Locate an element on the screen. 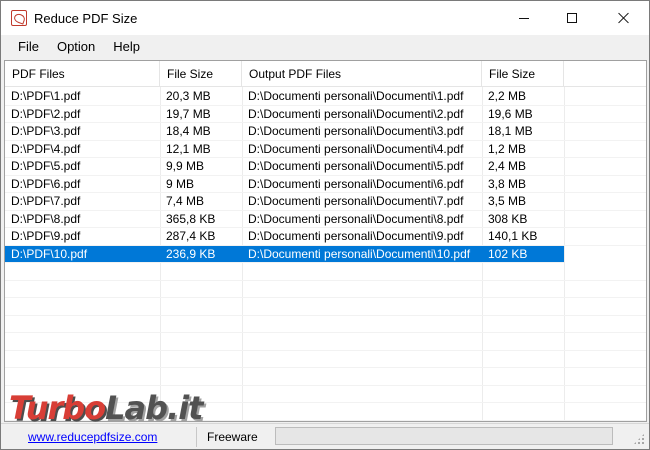 Image resolution: width=650 pixels, height=450 pixels. close-button is located at coordinates (624, 18).